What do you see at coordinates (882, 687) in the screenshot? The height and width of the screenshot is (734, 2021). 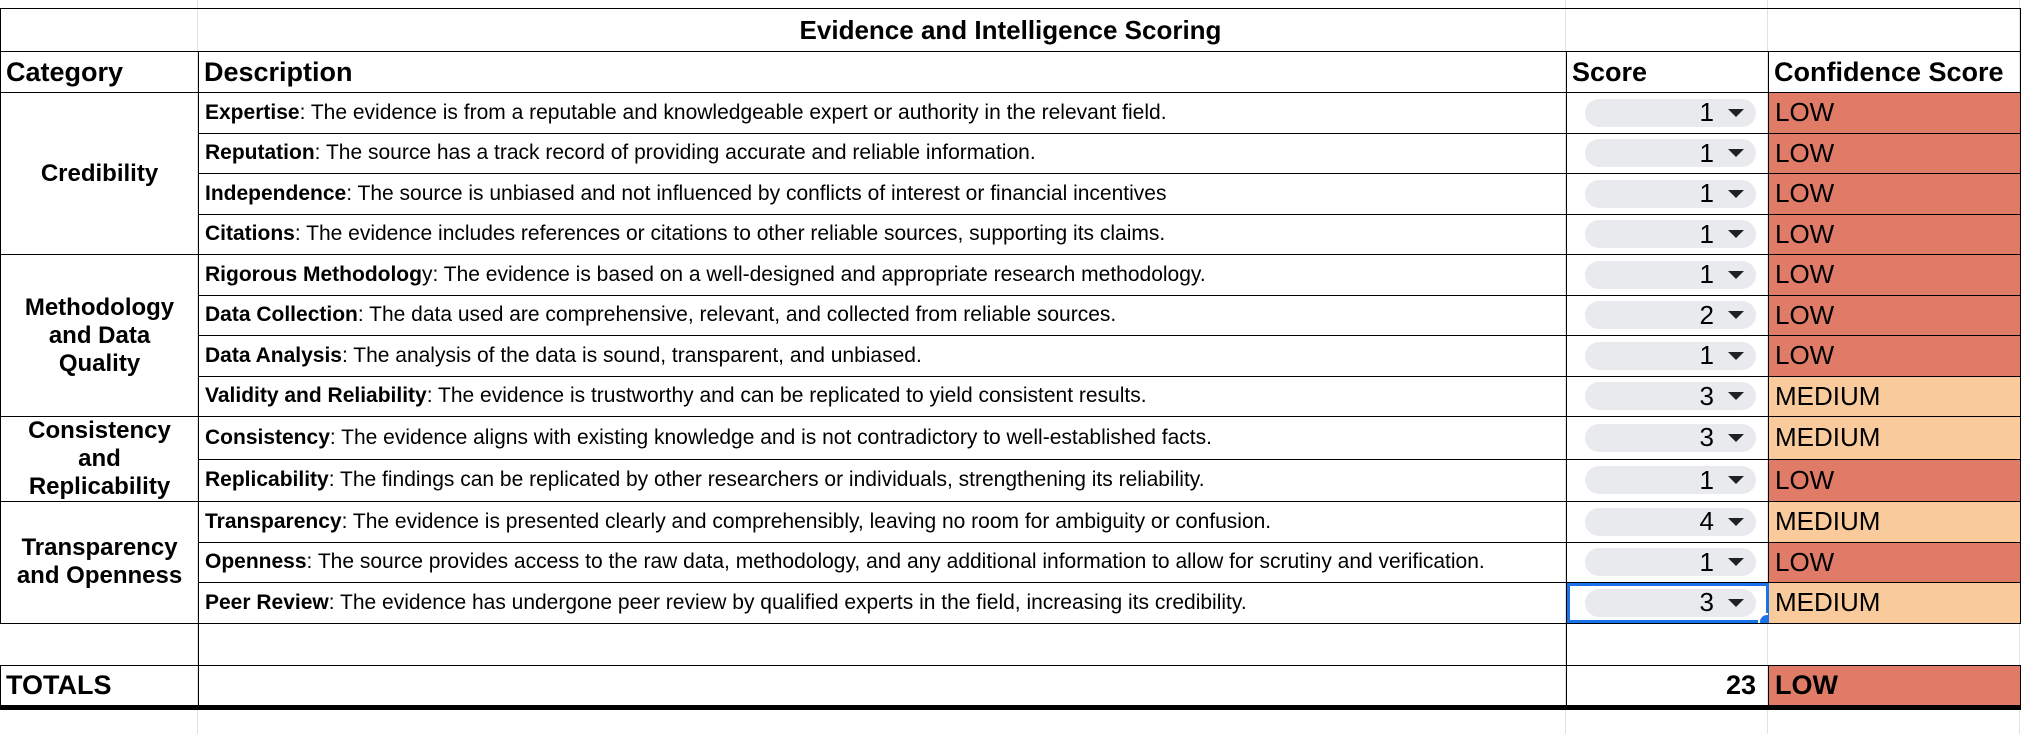 I see `totals-description-cell` at bounding box center [882, 687].